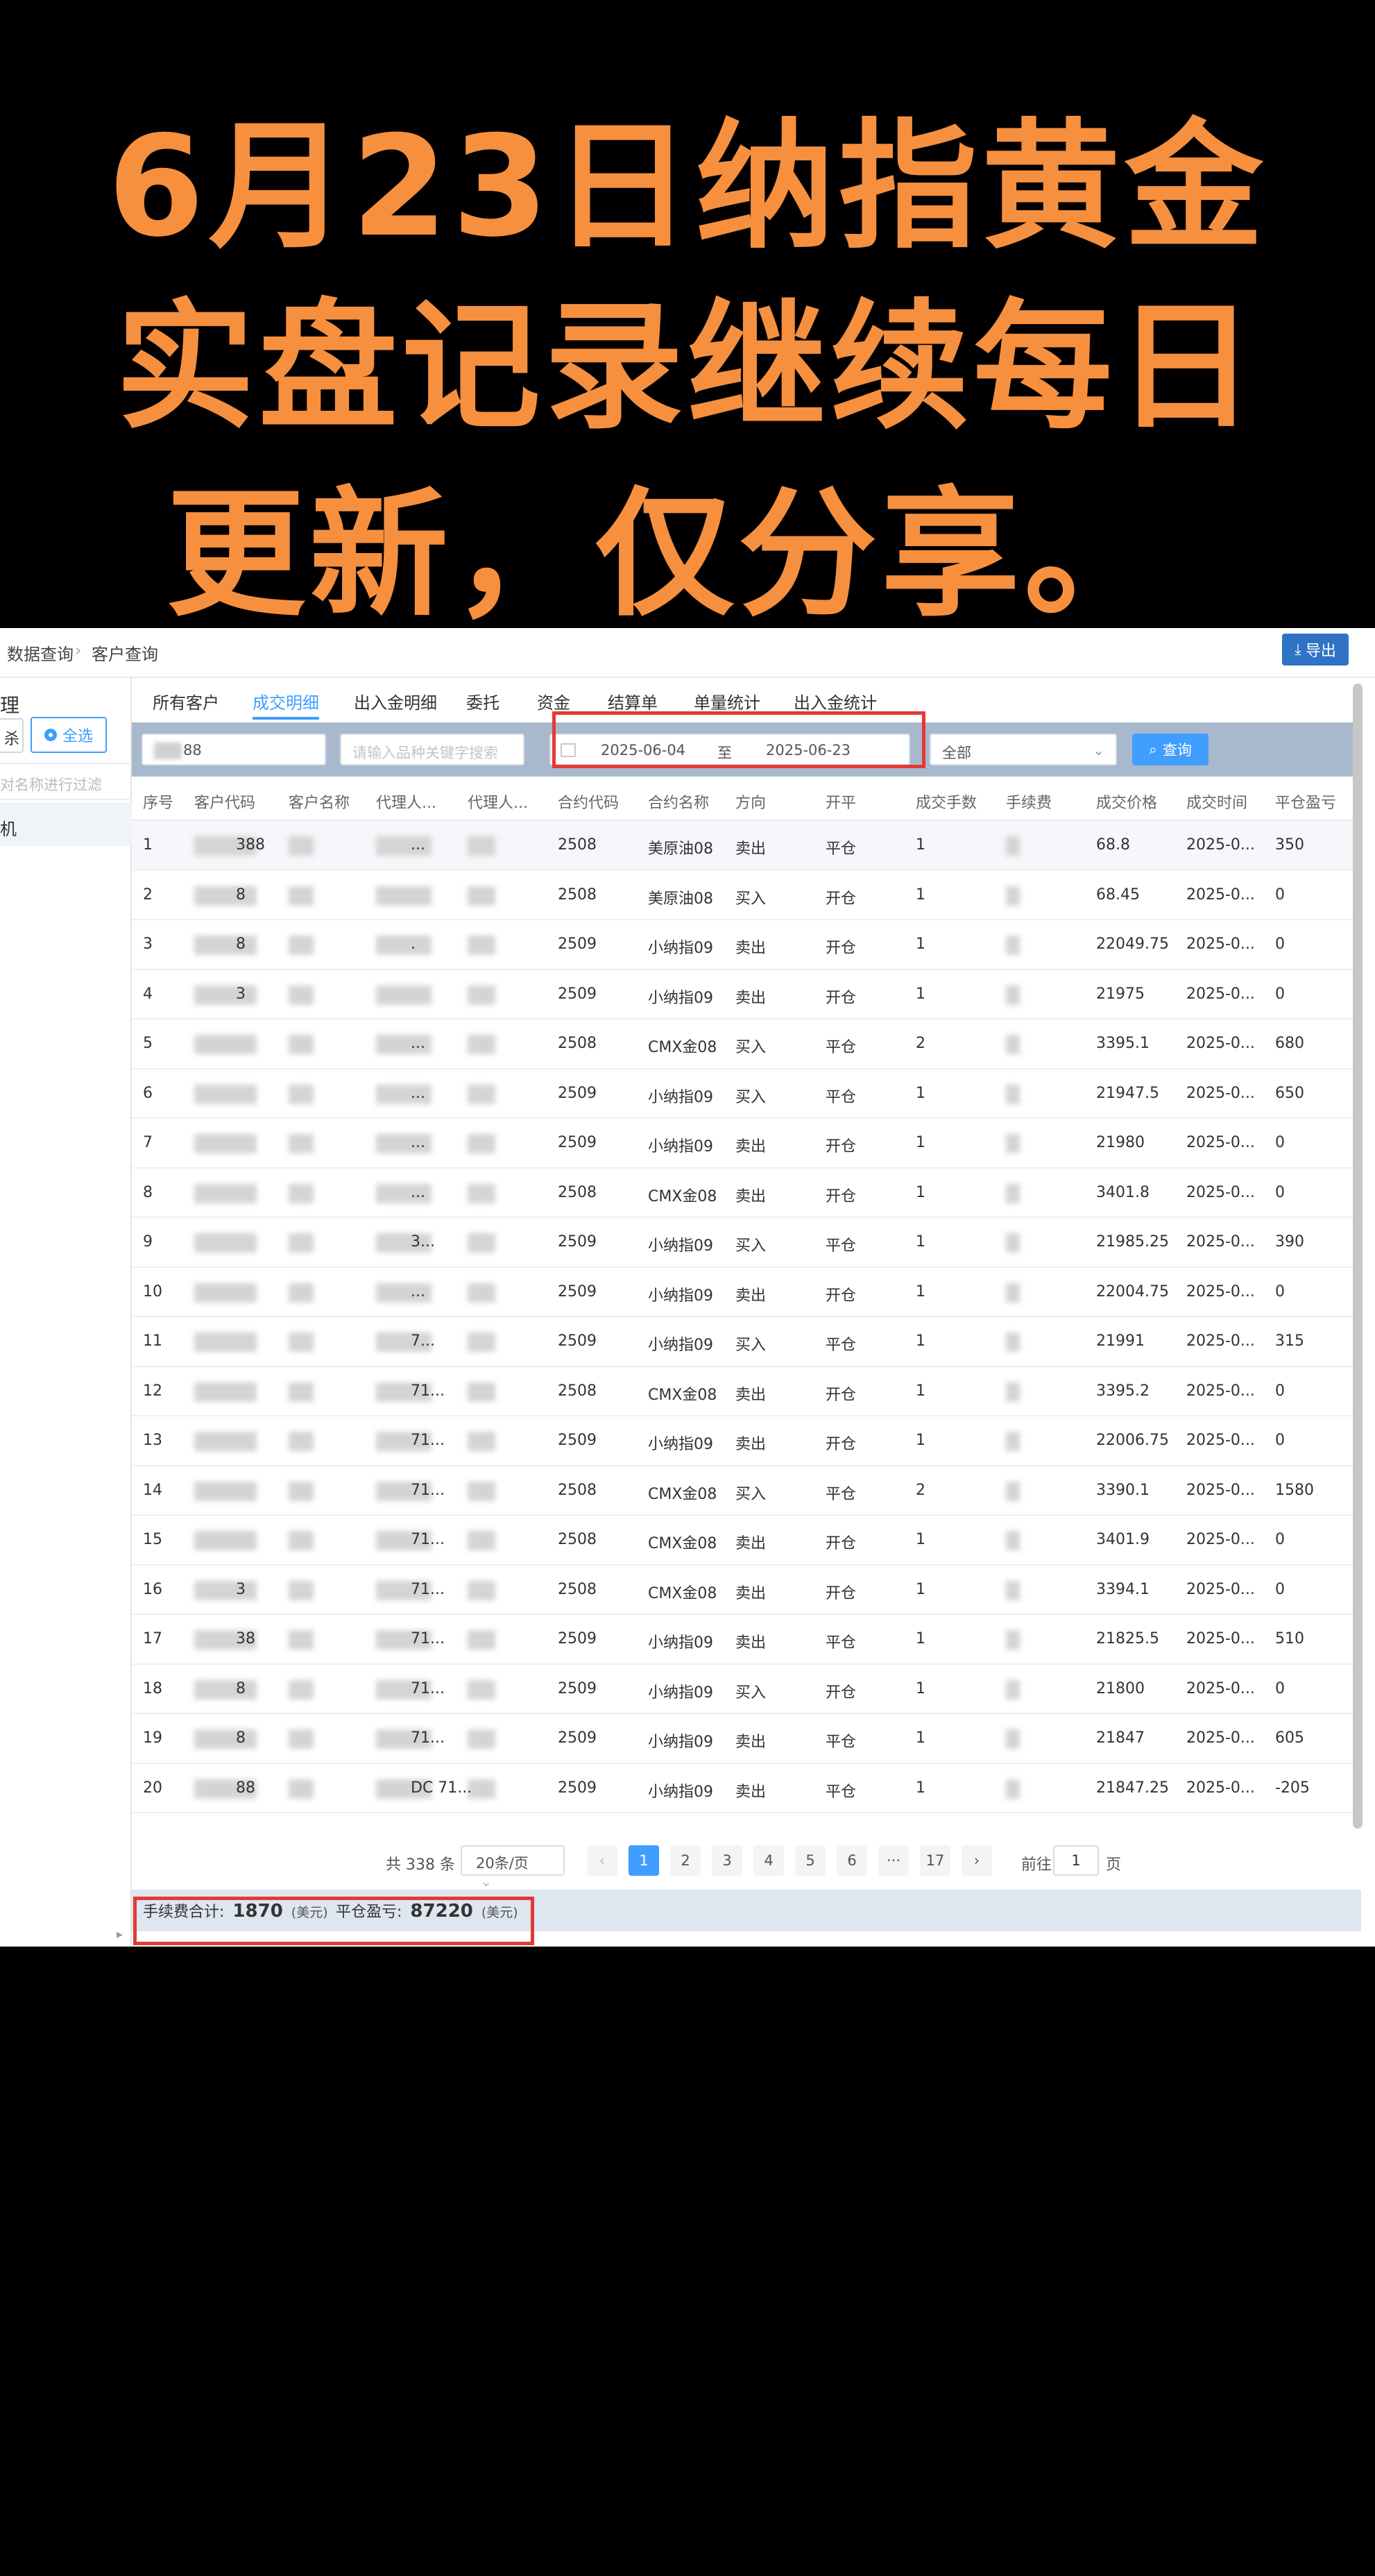 The image size is (1375, 2576). Describe the element at coordinates (234, 750) in the screenshot. I see `customer-input: 88` at that location.